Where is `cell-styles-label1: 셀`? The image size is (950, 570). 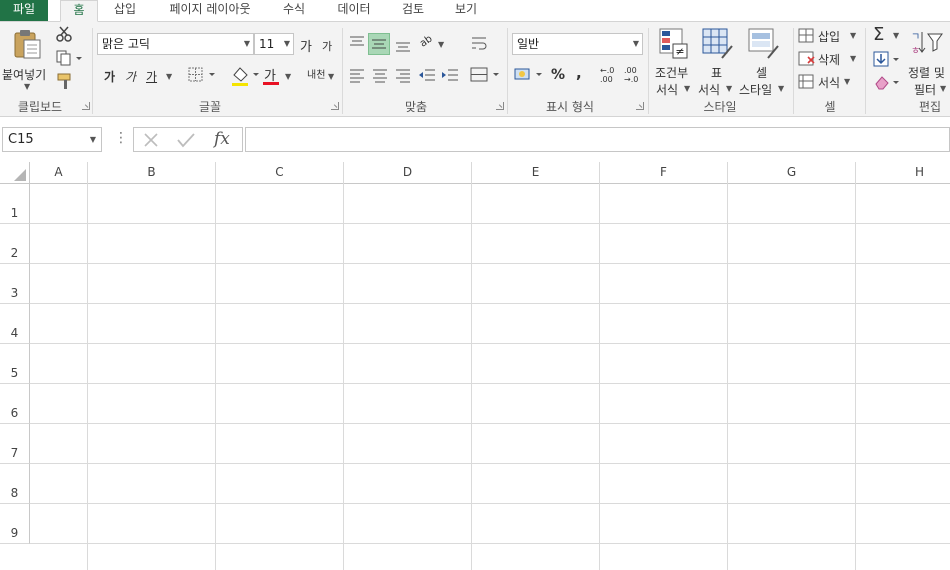
cell-styles-label1: 셀 is located at coordinates (762, 73).